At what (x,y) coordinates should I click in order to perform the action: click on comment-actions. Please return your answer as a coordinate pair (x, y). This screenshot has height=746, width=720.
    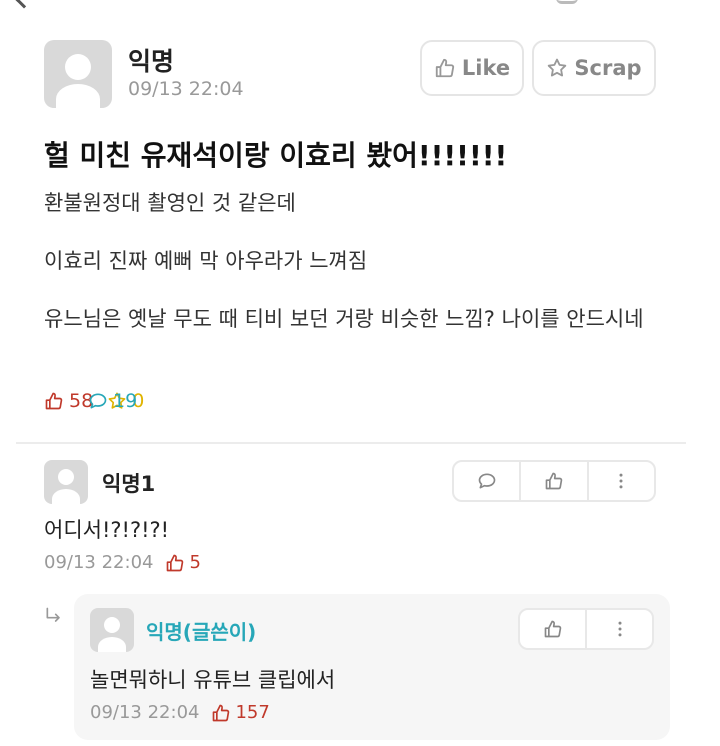
    Looking at the image, I should click on (554, 481).